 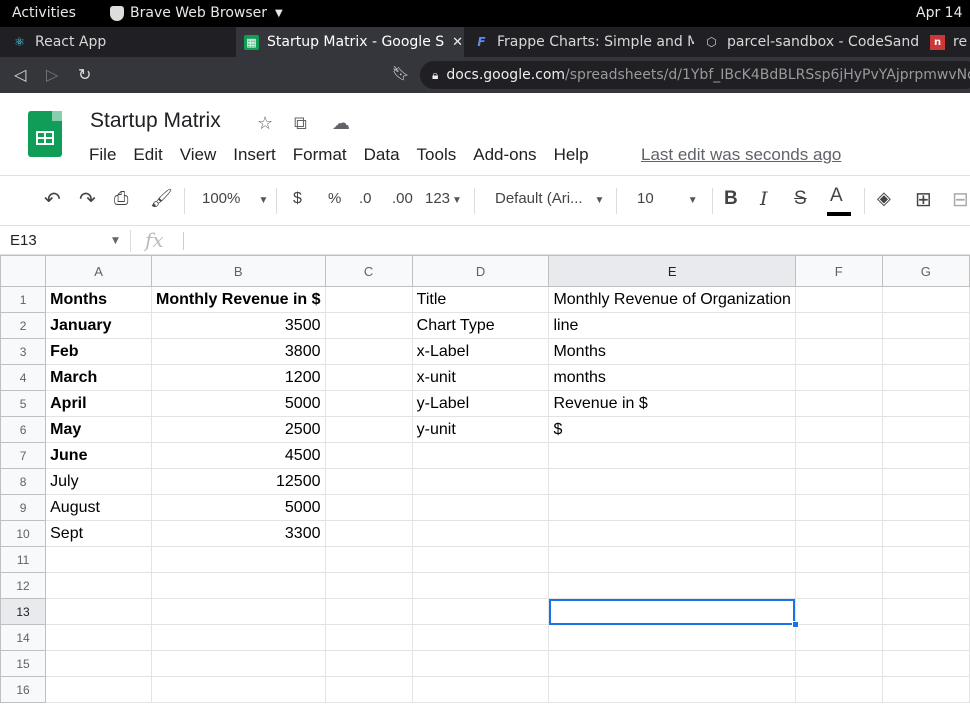 I want to click on menu-view: View, so click(x=198, y=155).